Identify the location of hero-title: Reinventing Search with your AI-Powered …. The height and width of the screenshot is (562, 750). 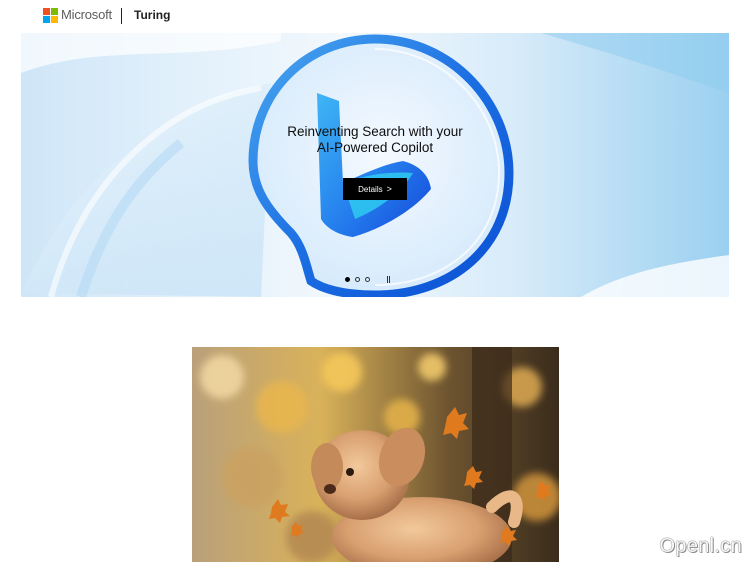
(375, 139).